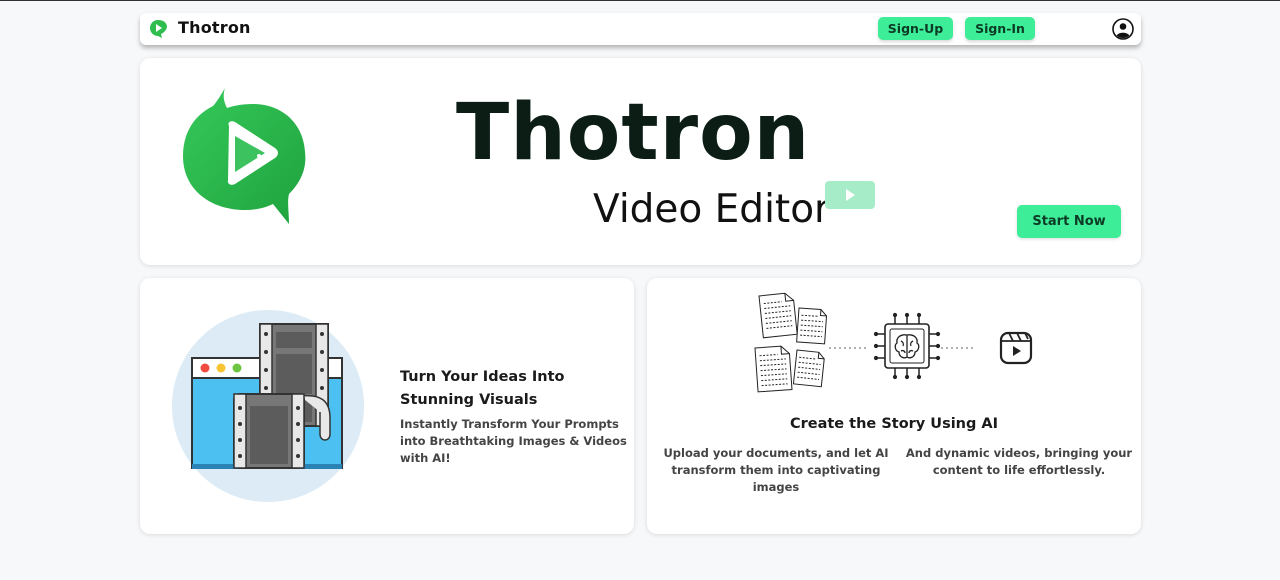 The height and width of the screenshot is (580, 1280). I want to click on video-browser-illustration, so click(268, 406).